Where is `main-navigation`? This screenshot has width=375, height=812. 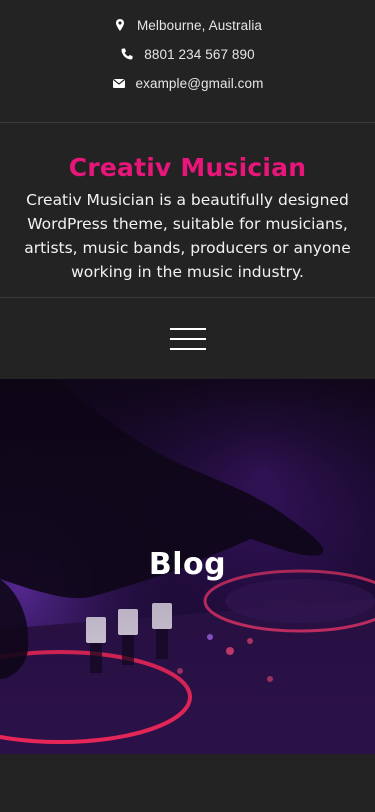 main-navigation is located at coordinates (187, 339).